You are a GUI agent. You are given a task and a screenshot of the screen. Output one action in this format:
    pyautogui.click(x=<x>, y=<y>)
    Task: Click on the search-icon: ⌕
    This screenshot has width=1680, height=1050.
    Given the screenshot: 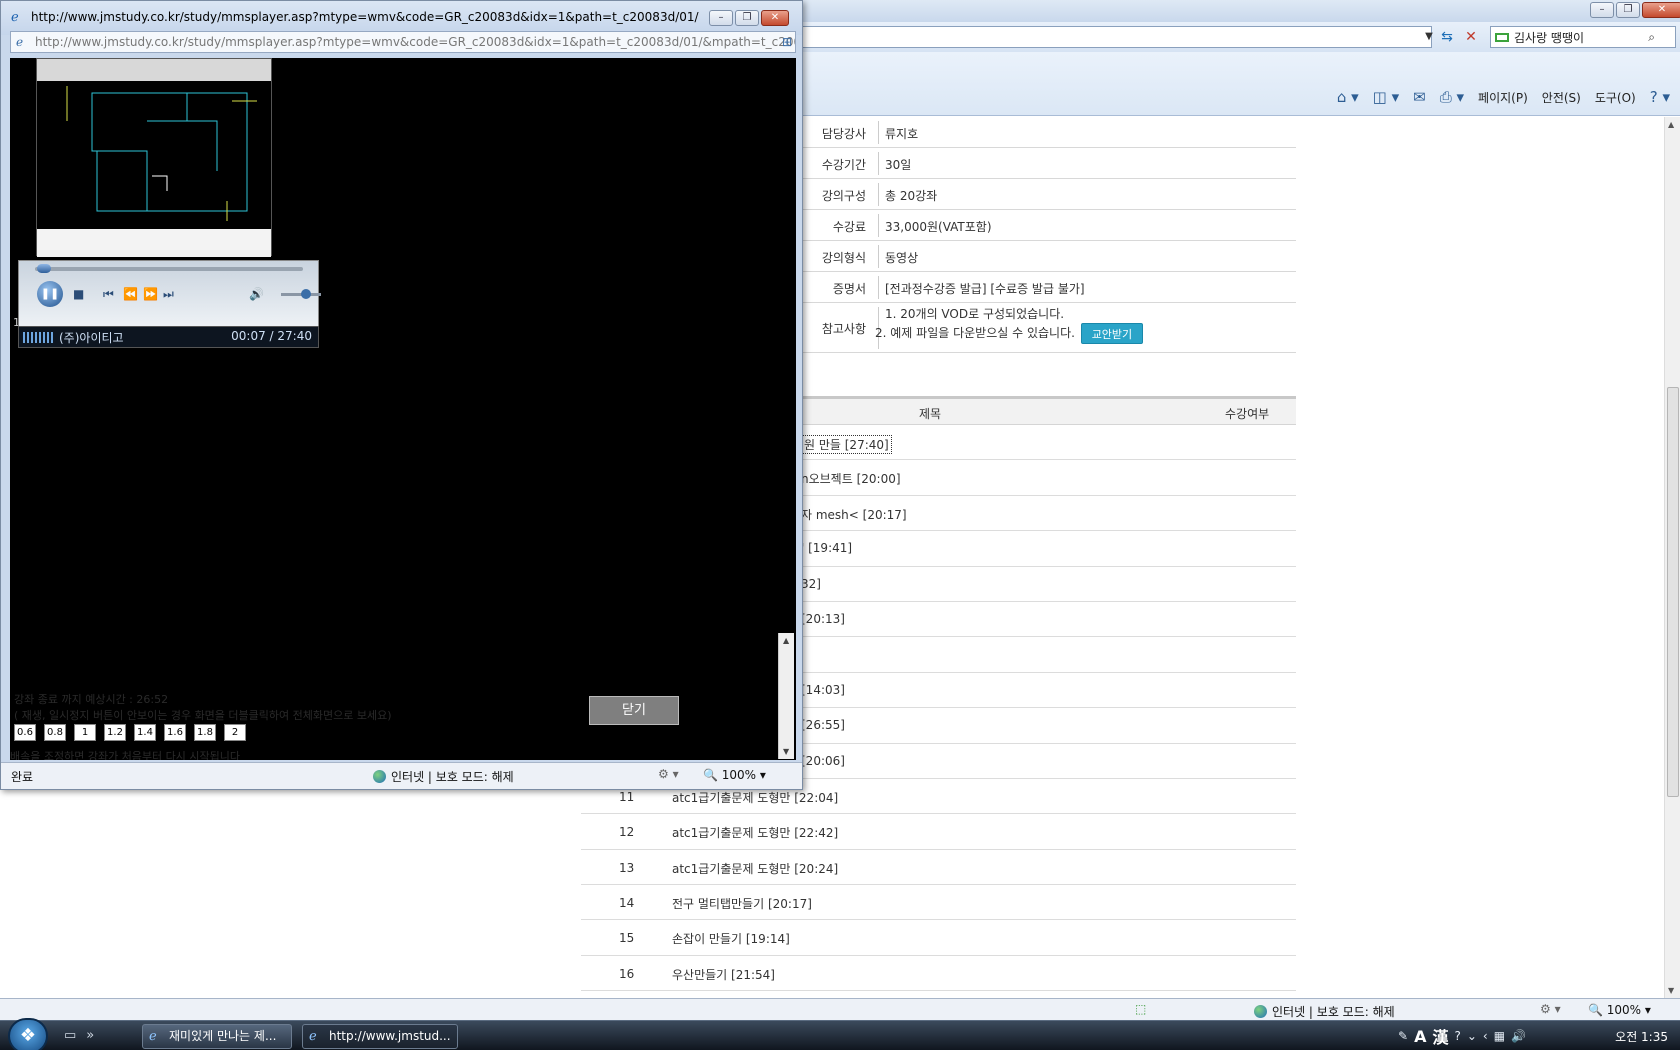 What is the action you would take?
    pyautogui.click(x=1651, y=37)
    